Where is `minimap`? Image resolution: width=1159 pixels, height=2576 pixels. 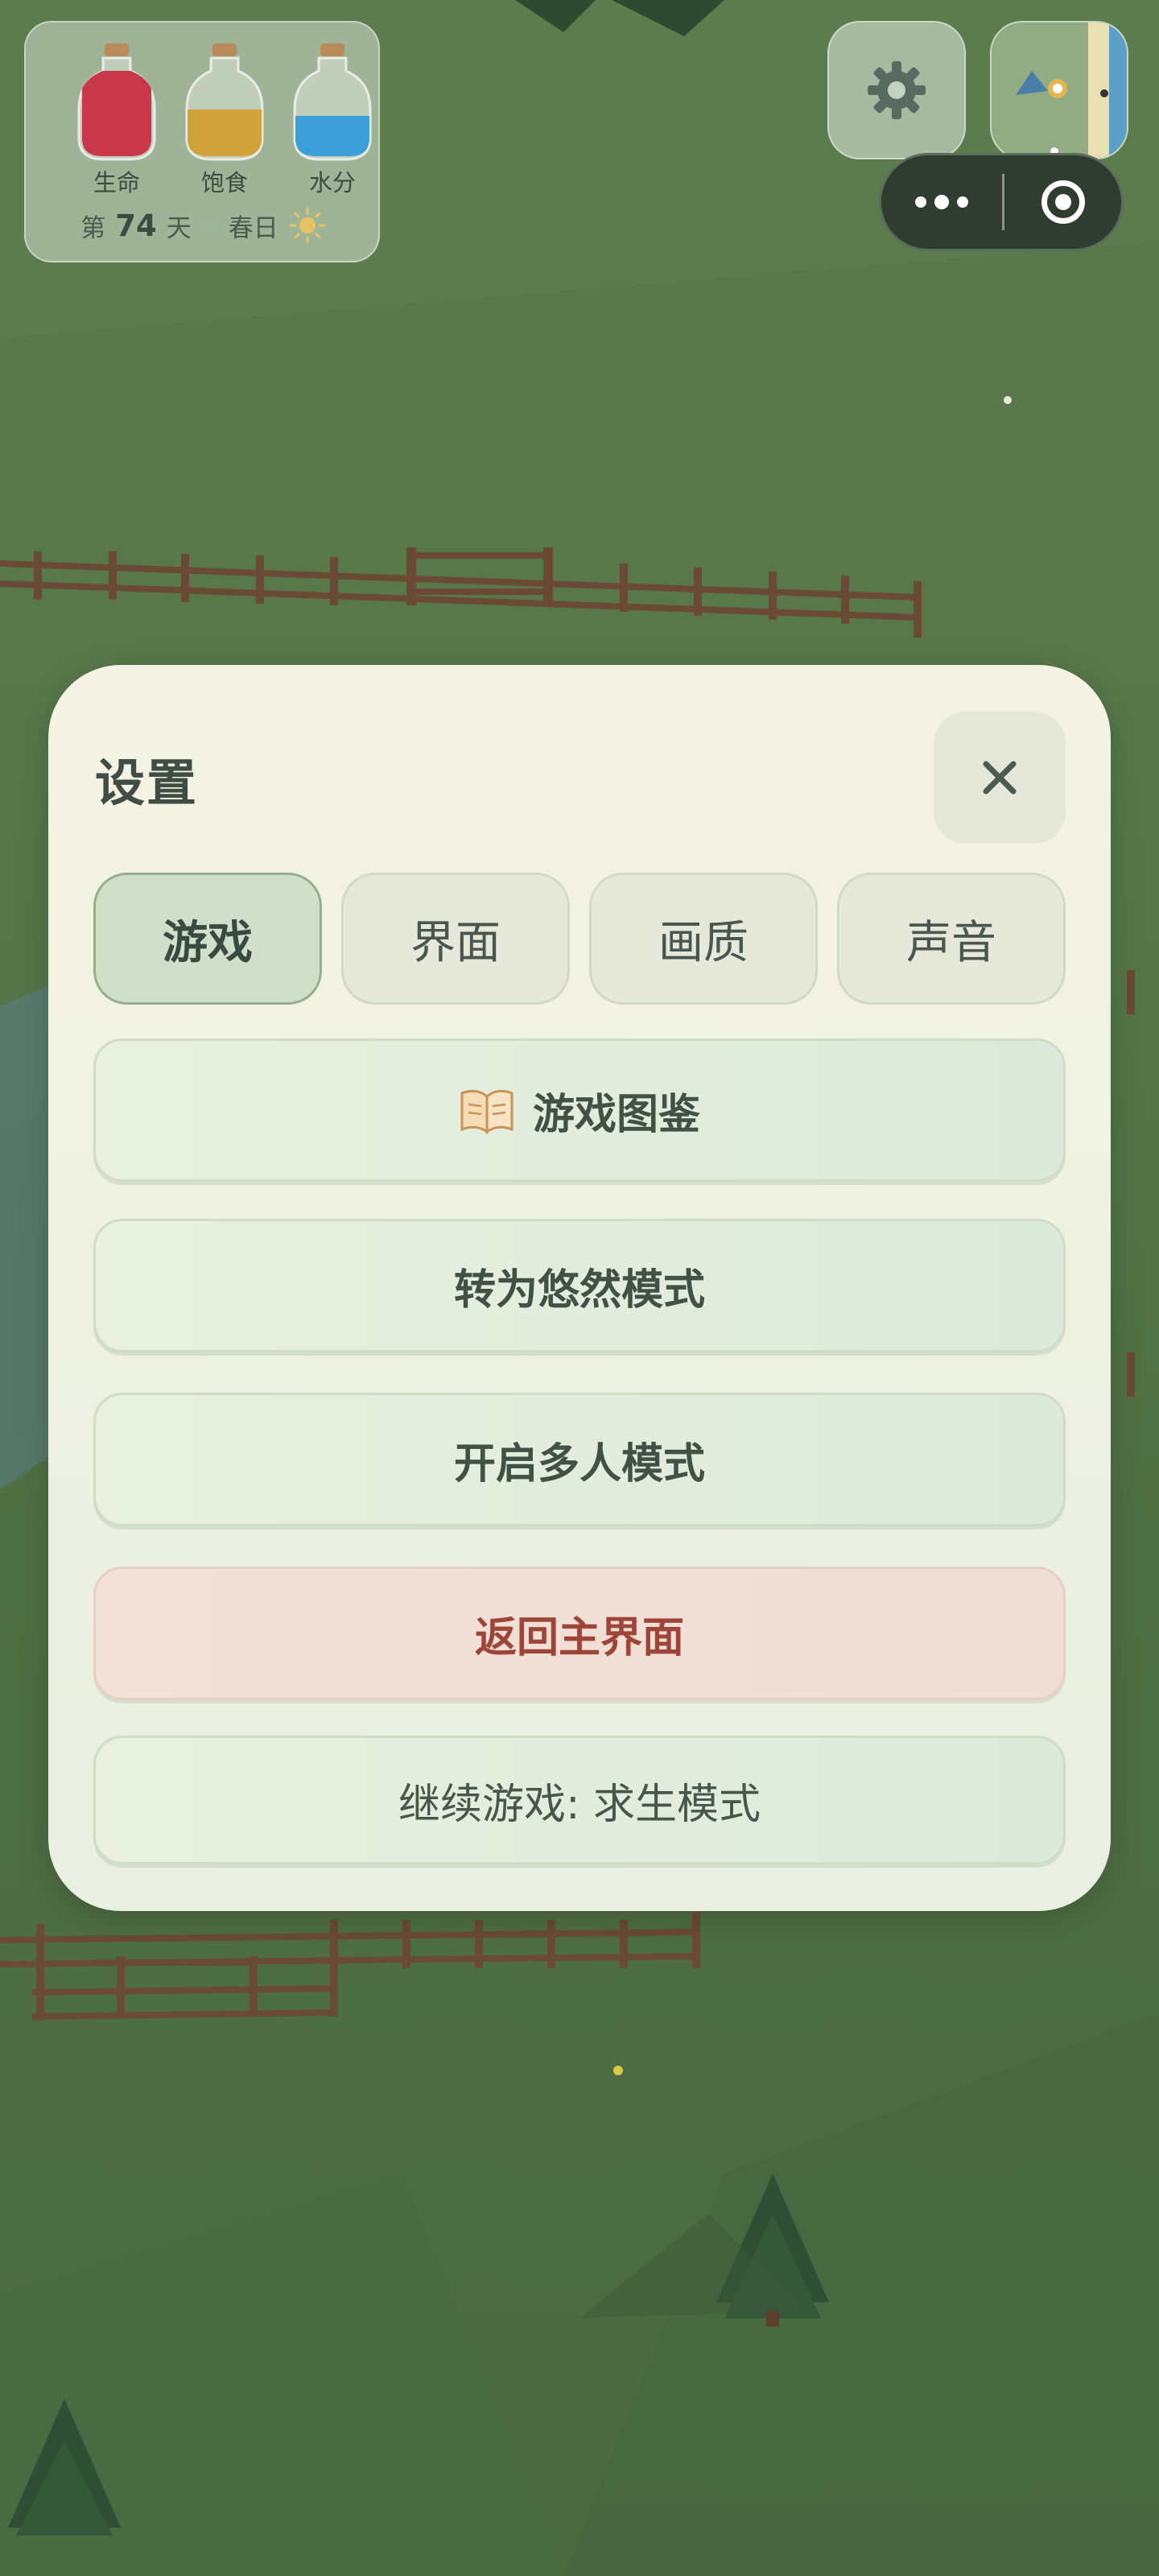
minimap is located at coordinates (1059, 90).